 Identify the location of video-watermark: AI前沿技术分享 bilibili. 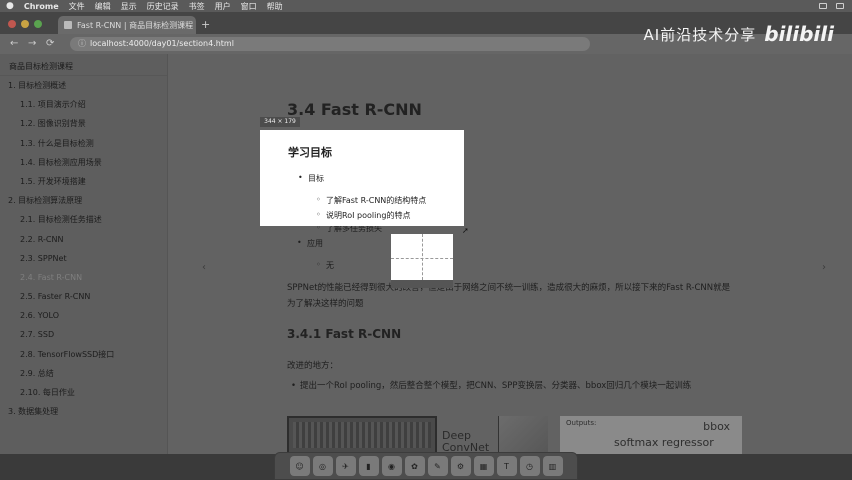
(739, 34).